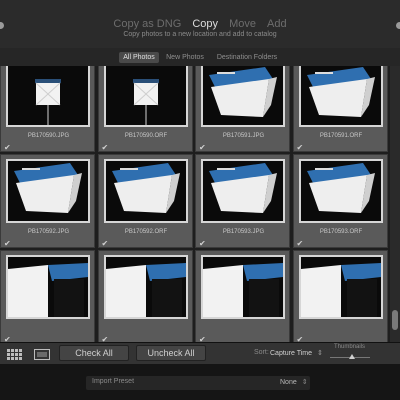 Image resolution: width=400 pixels, height=400 pixels. I want to click on photo-cell: PB170592.ORF ✔, so click(145, 201).